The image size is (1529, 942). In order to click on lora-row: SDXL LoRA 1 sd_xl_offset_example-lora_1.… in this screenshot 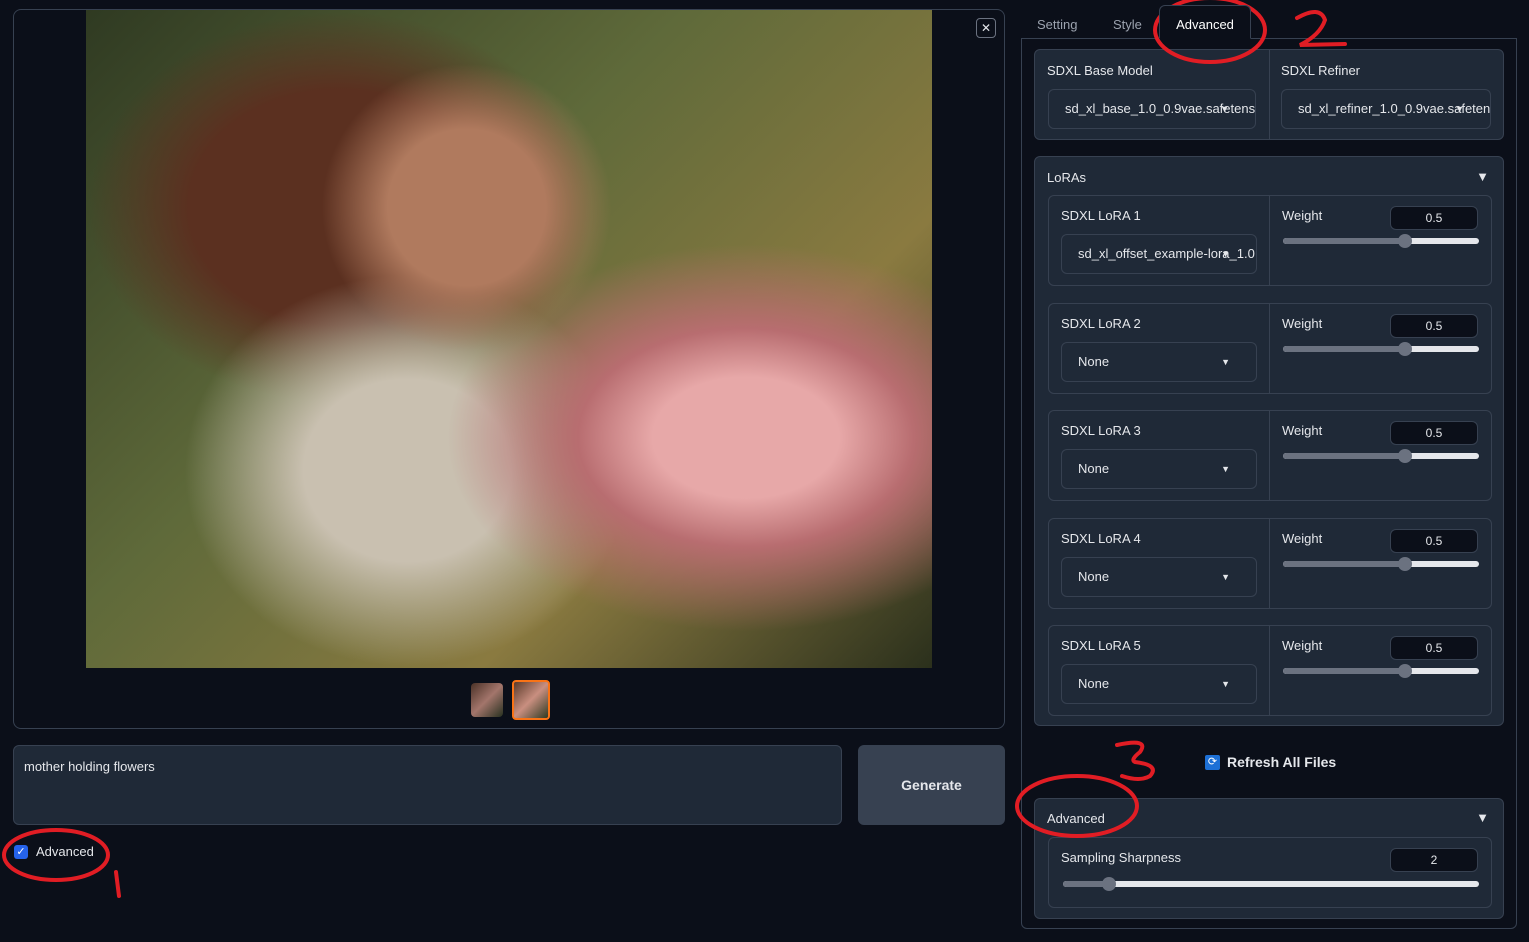, I will do `click(1270, 240)`.